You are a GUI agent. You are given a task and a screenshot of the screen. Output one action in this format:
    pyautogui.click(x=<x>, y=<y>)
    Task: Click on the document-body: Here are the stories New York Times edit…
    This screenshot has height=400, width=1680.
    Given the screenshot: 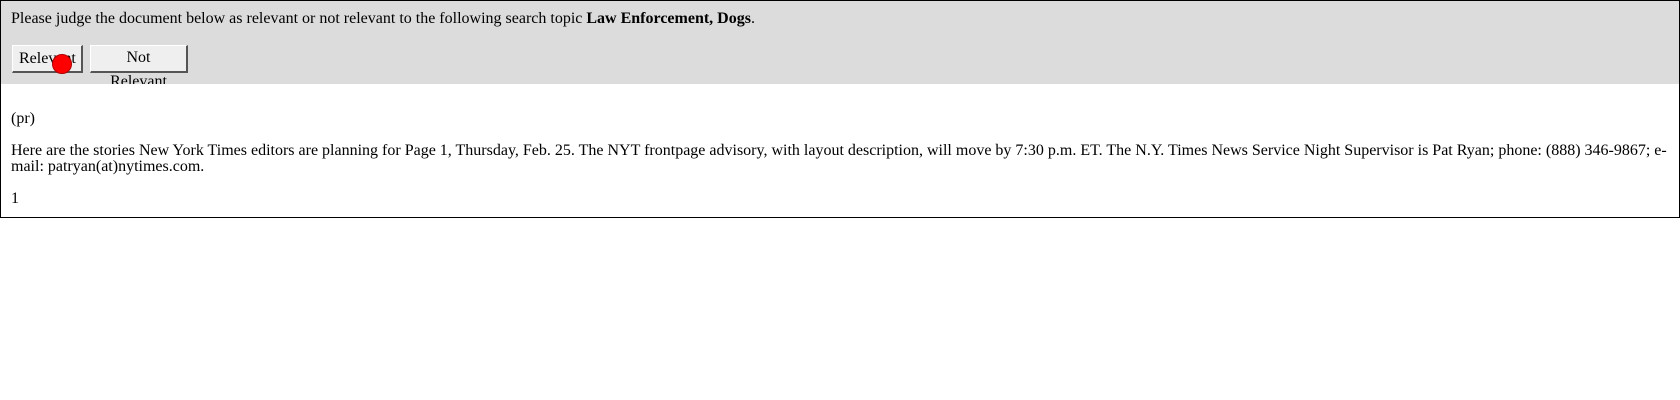 What is the action you would take?
    pyautogui.click(x=839, y=158)
    